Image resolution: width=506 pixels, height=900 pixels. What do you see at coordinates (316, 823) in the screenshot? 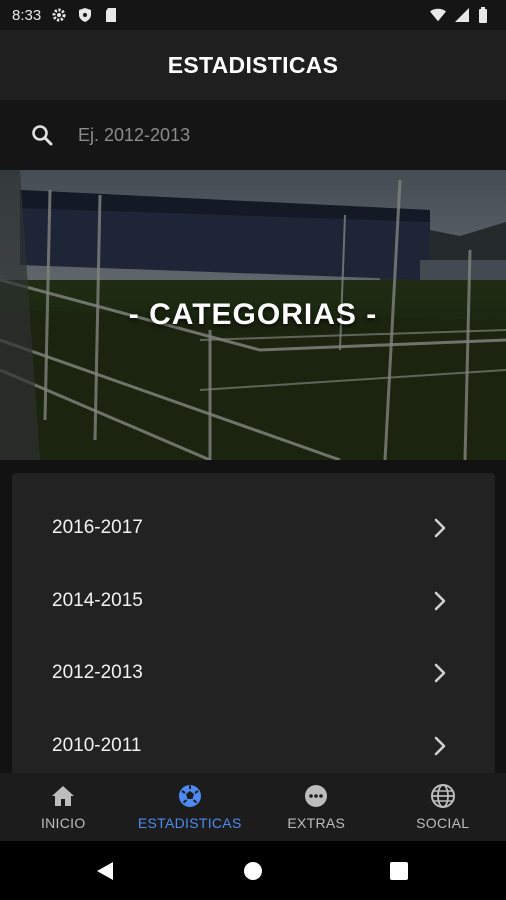
I see `nav-label: EXTRAS` at bounding box center [316, 823].